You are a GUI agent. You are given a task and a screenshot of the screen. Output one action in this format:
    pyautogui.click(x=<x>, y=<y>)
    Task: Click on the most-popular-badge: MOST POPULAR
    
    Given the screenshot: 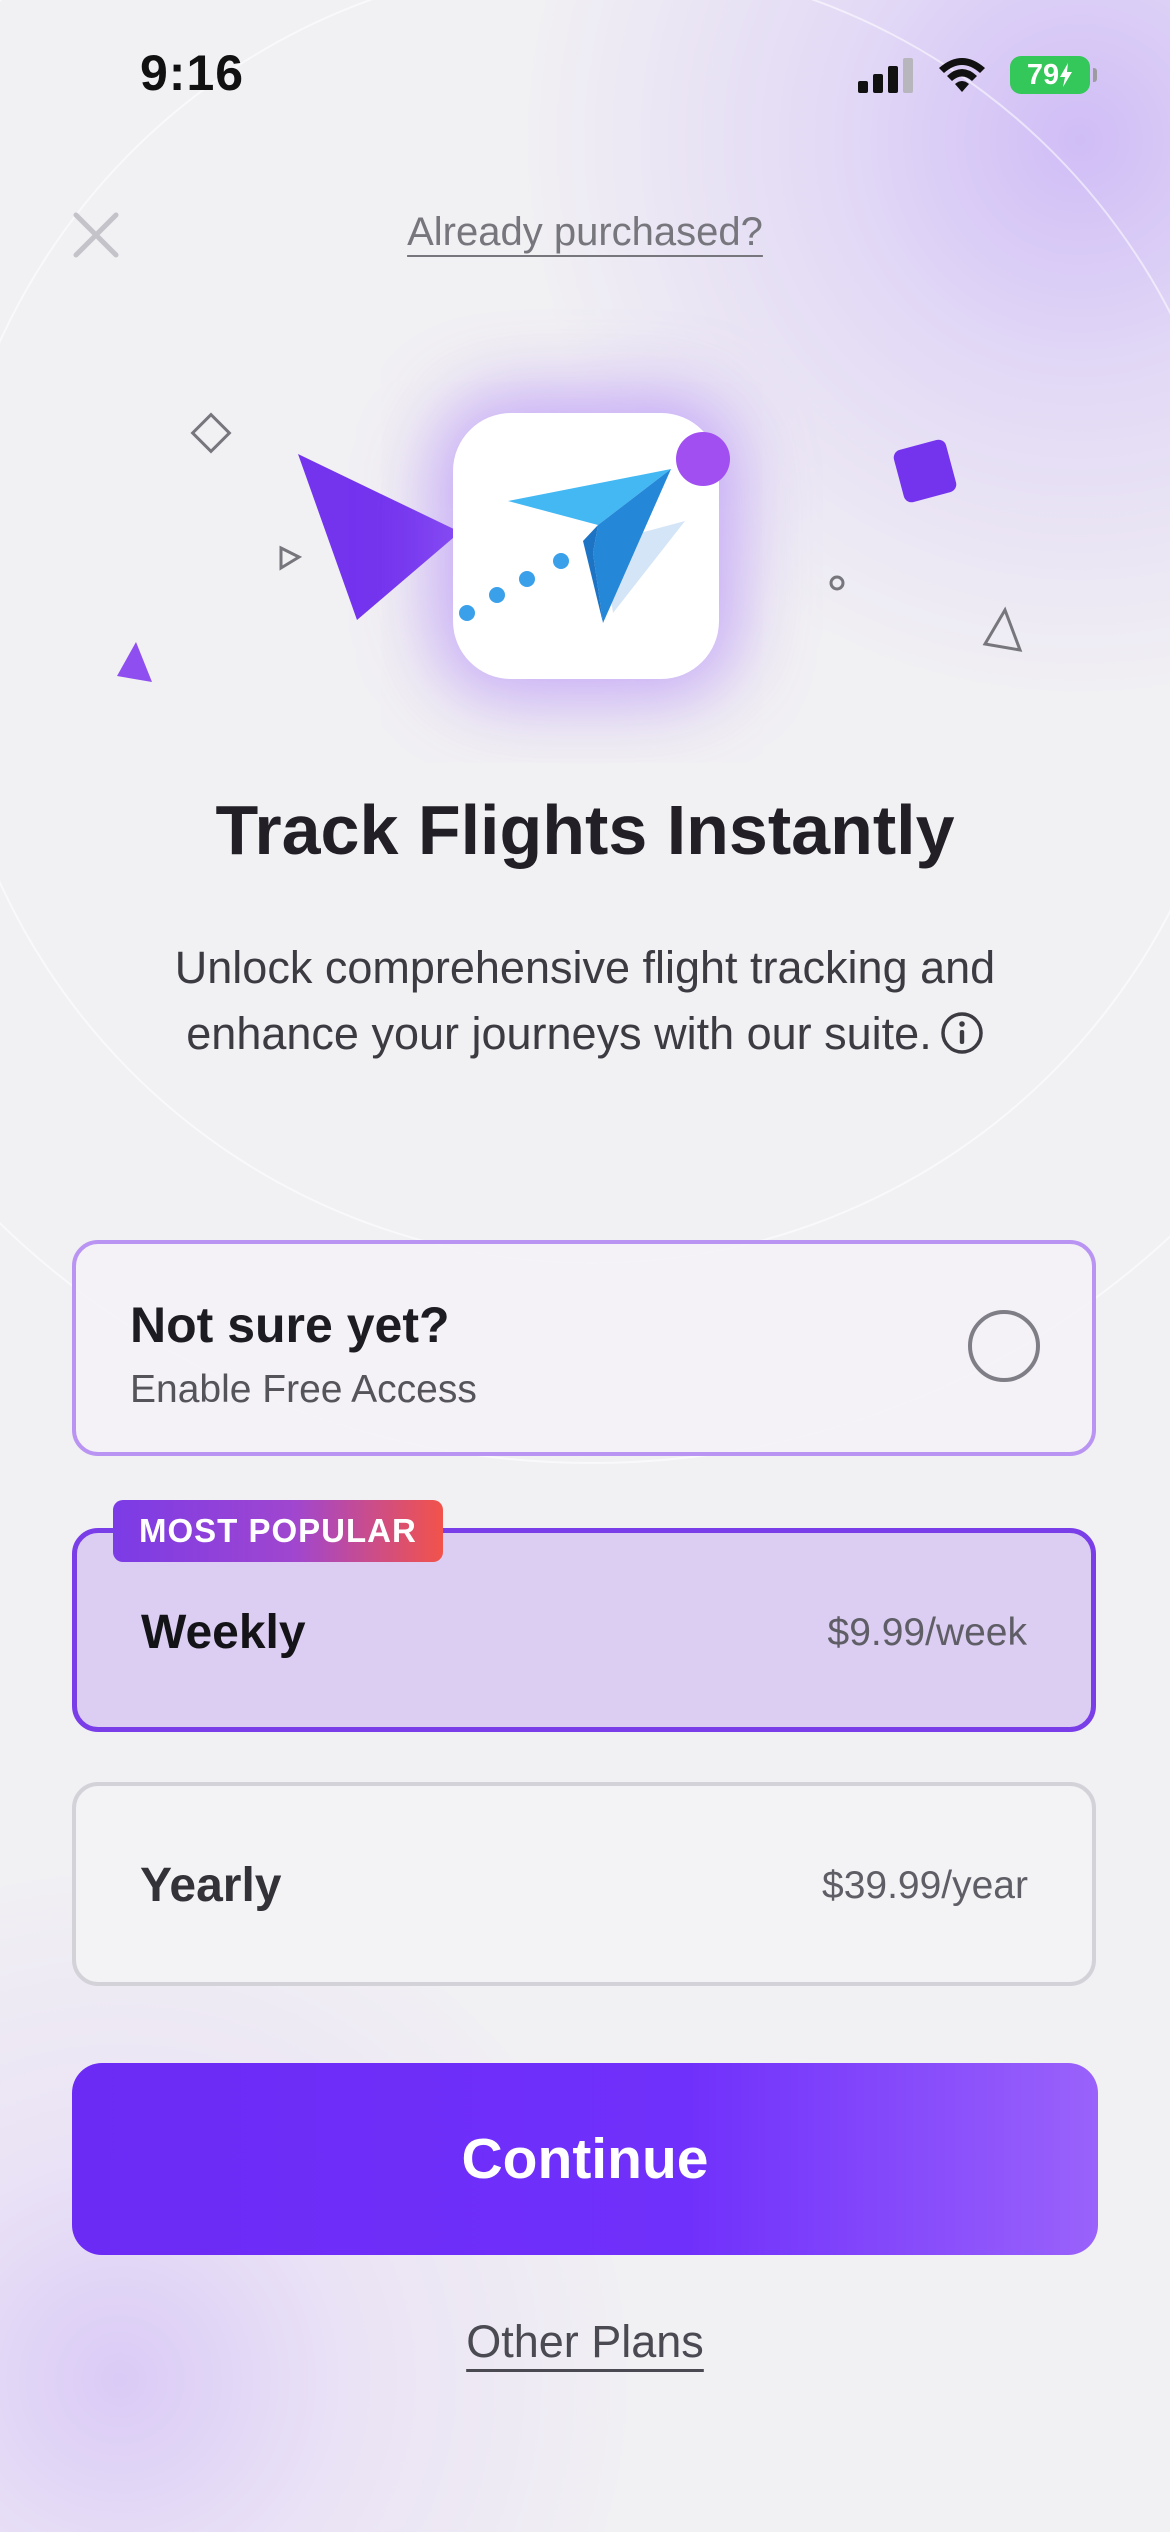 What is the action you would take?
    pyautogui.click(x=278, y=1531)
    